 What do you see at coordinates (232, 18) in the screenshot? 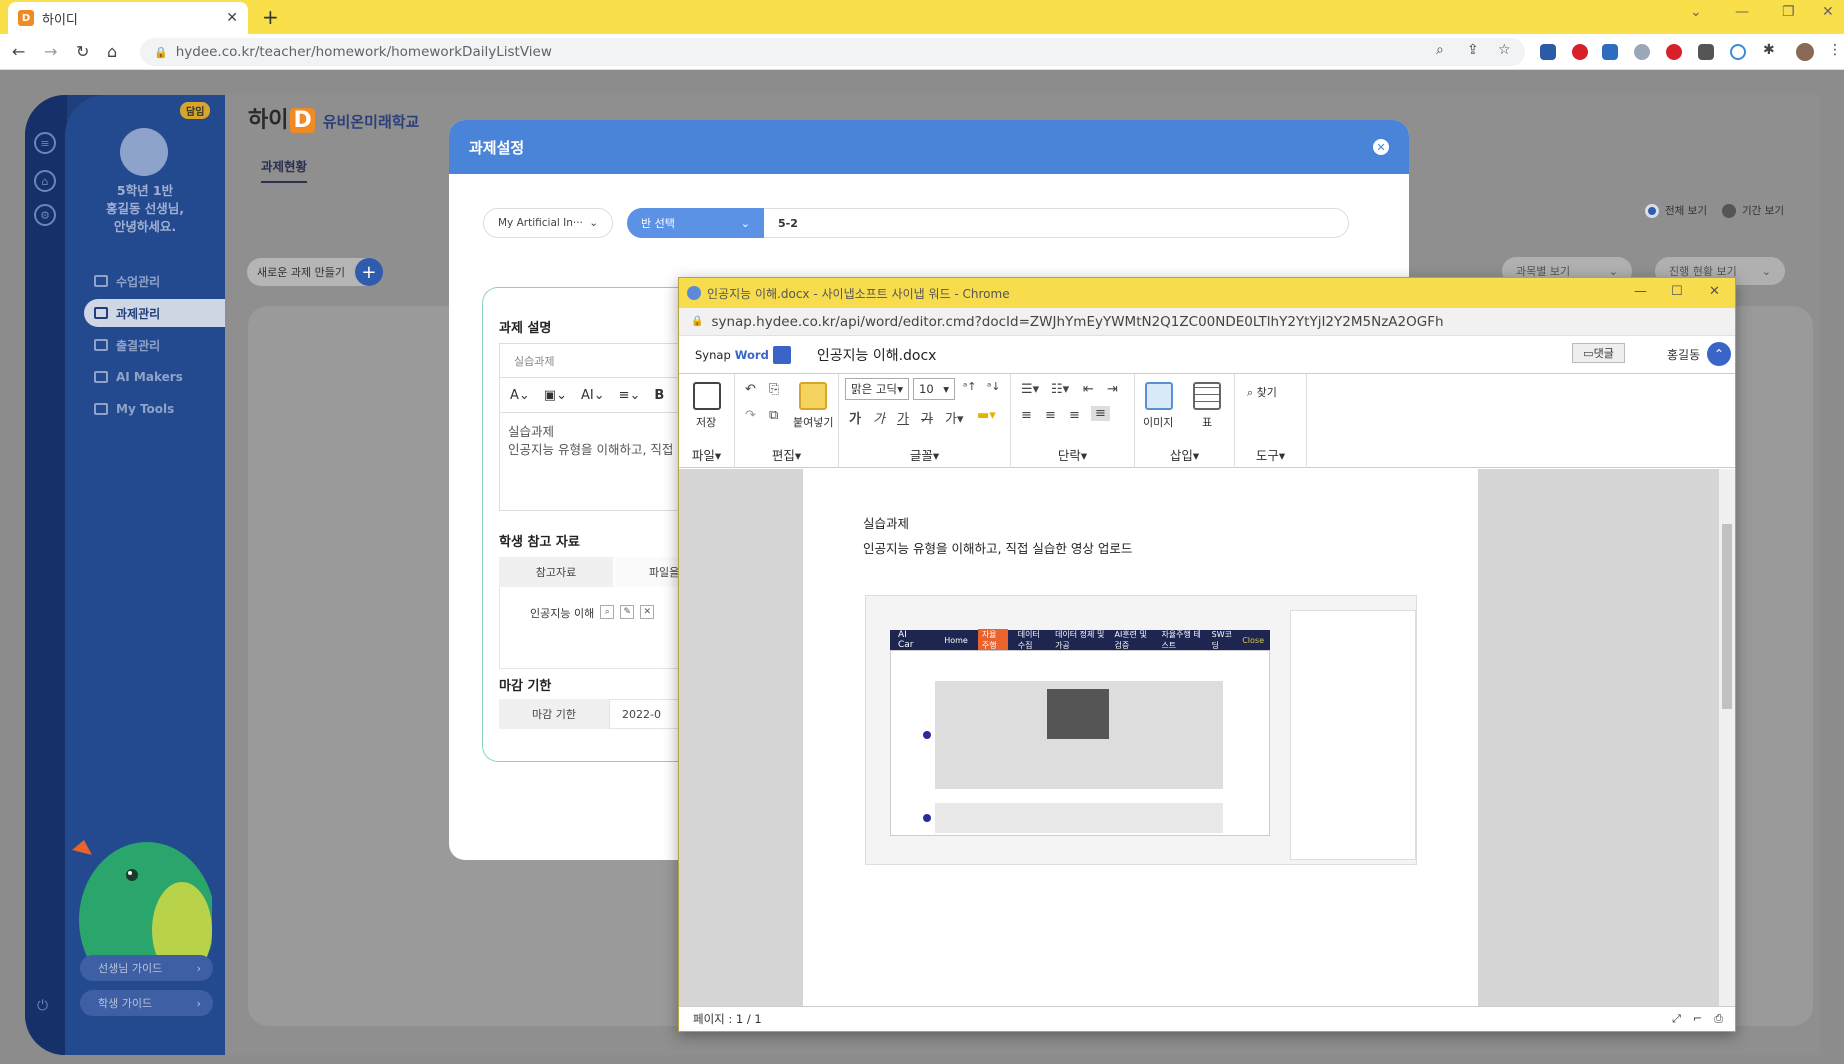
I see `close-tab-icon: ✕` at bounding box center [232, 18].